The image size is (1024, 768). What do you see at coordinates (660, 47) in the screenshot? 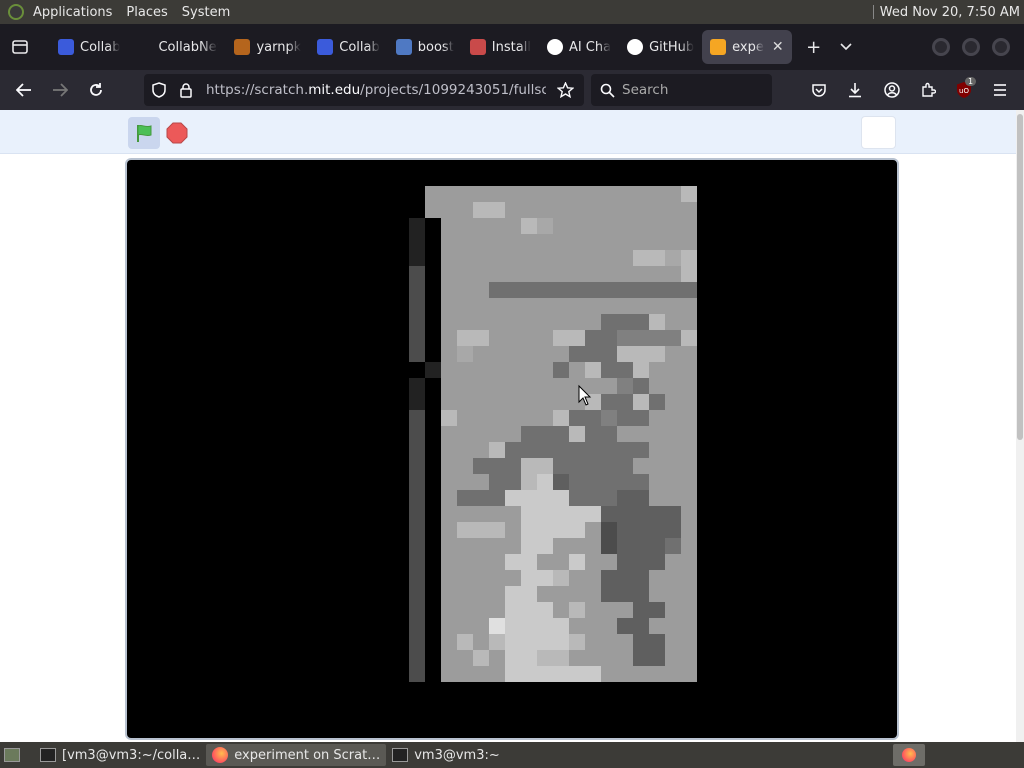
I see `tab-7: GitHub` at bounding box center [660, 47].